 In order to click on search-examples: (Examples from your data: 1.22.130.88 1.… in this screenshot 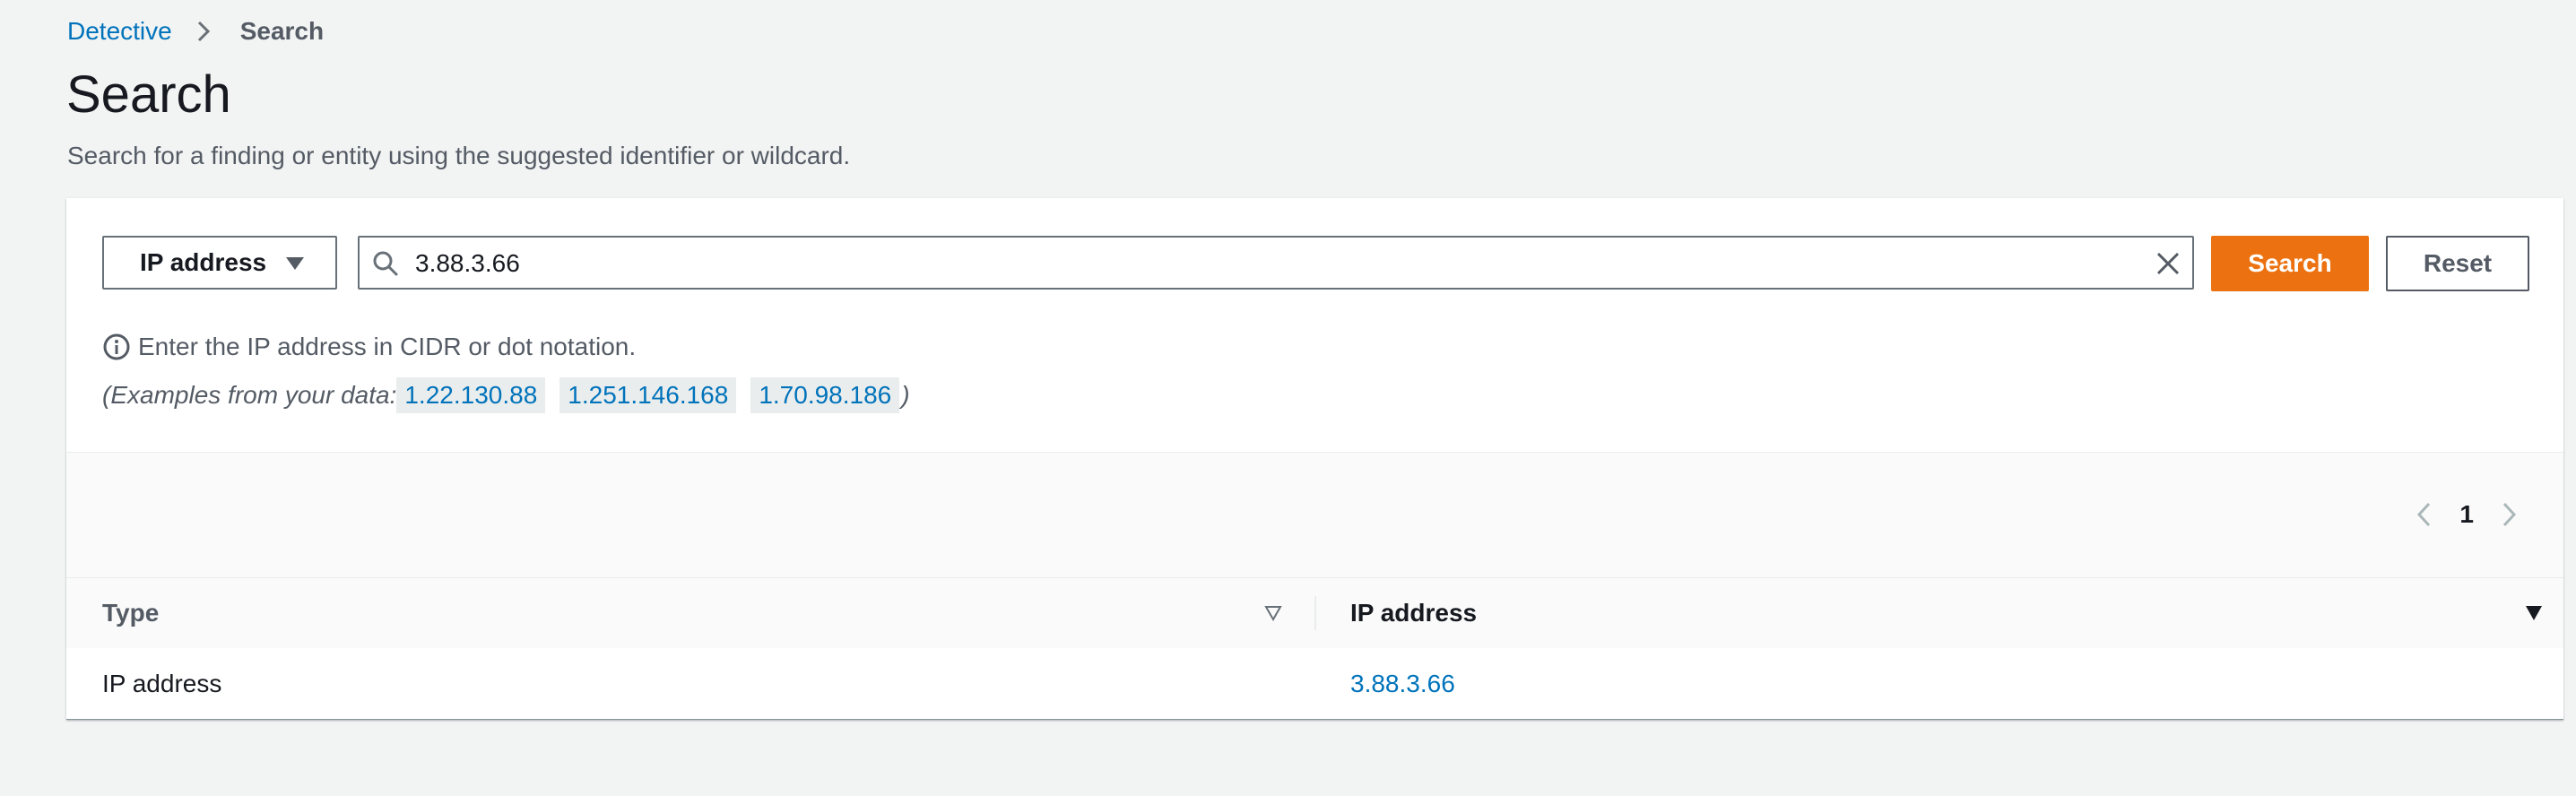, I will do `click(506, 395)`.